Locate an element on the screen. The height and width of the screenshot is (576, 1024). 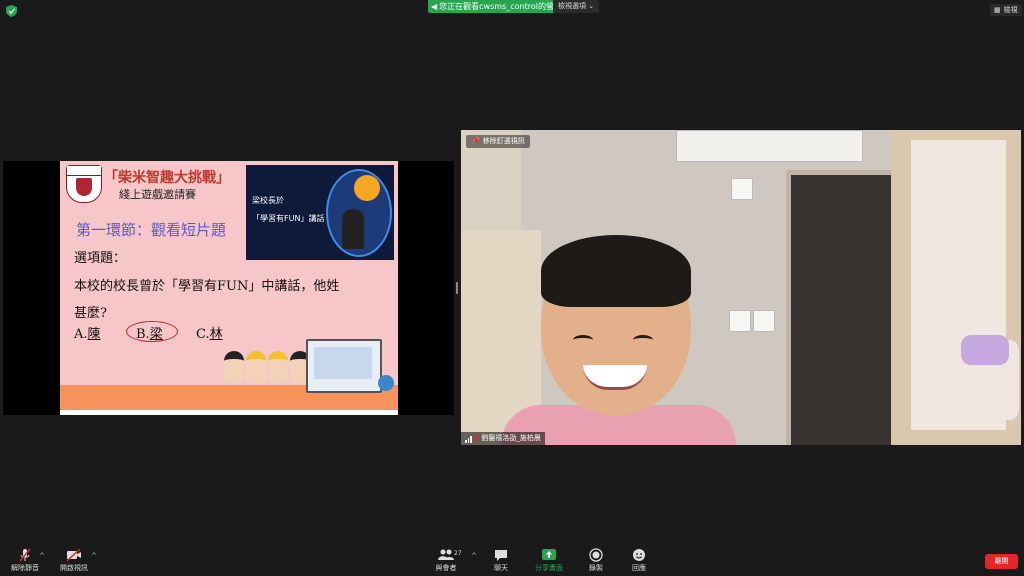
crest-shield is located at coordinates (84, 187).